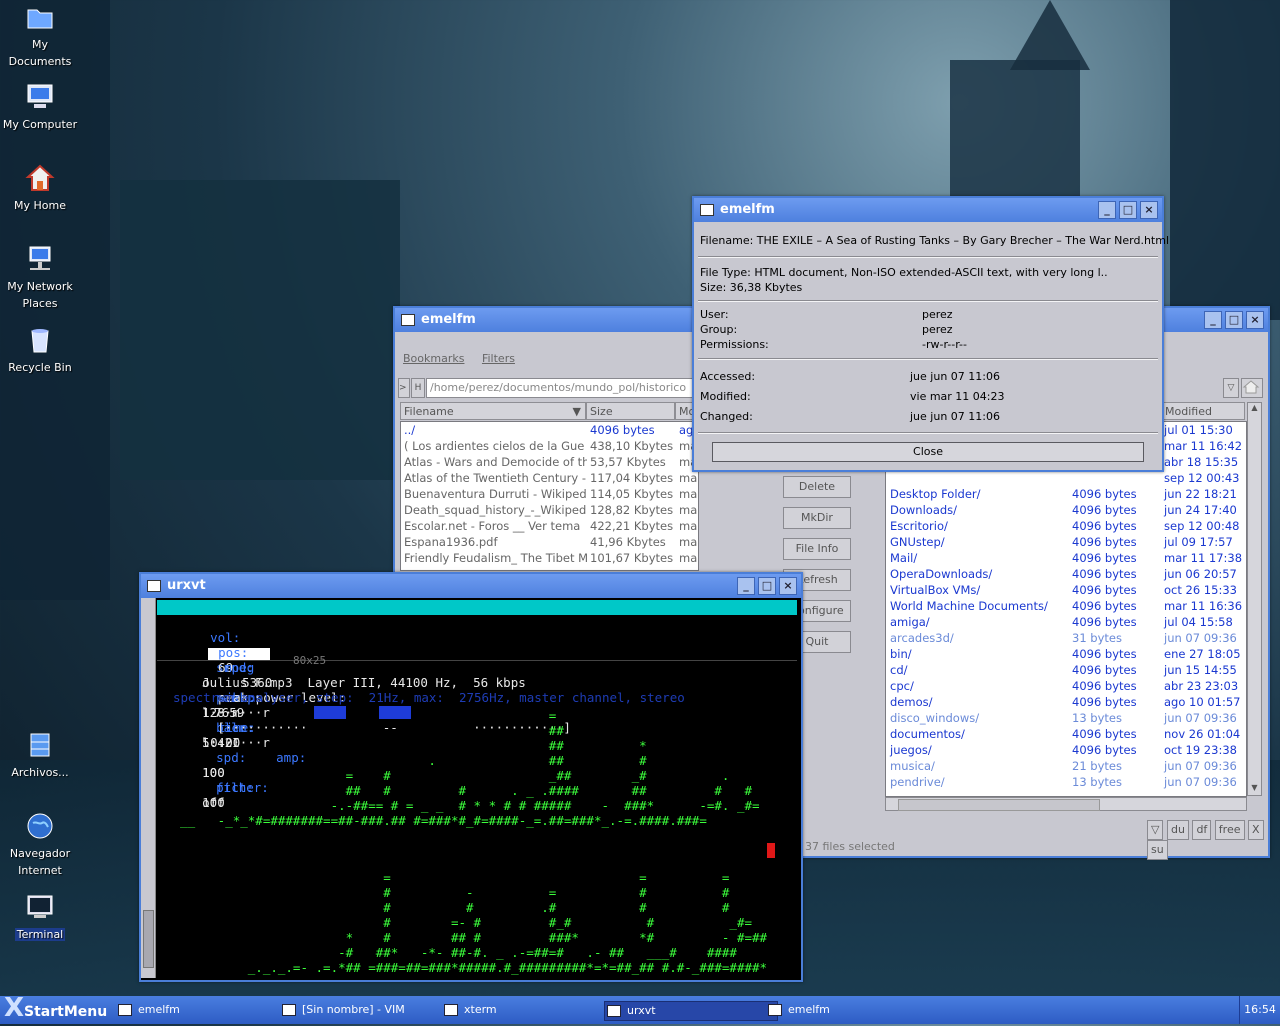 The width and height of the screenshot is (1280, 1026). What do you see at coordinates (1066, 718) in the screenshot?
I see `list-item: disco_windows/13 bytes jun 07 09:36` at bounding box center [1066, 718].